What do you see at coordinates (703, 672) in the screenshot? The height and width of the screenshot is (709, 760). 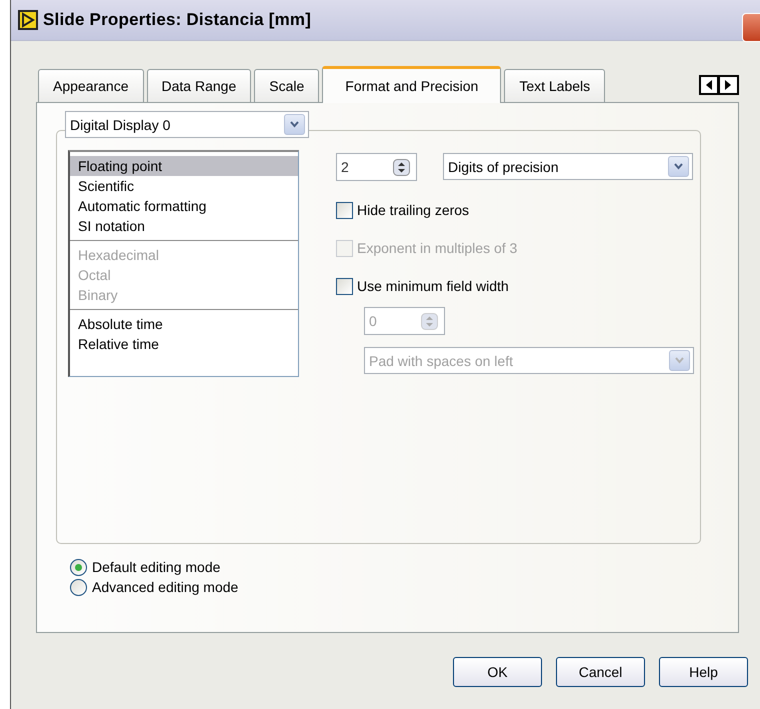 I see `dialog-button: Help` at bounding box center [703, 672].